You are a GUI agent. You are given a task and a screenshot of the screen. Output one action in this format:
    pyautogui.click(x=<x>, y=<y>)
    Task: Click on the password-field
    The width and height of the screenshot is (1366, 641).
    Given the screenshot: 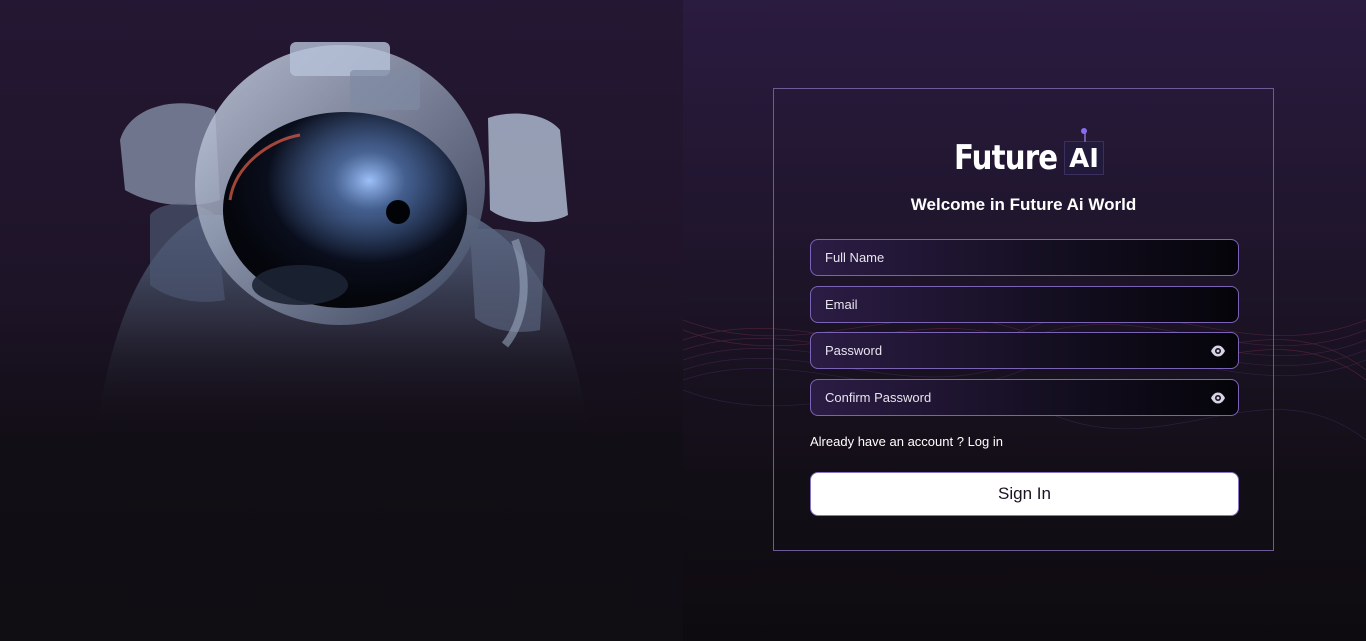 What is the action you would take?
    pyautogui.click(x=1024, y=350)
    